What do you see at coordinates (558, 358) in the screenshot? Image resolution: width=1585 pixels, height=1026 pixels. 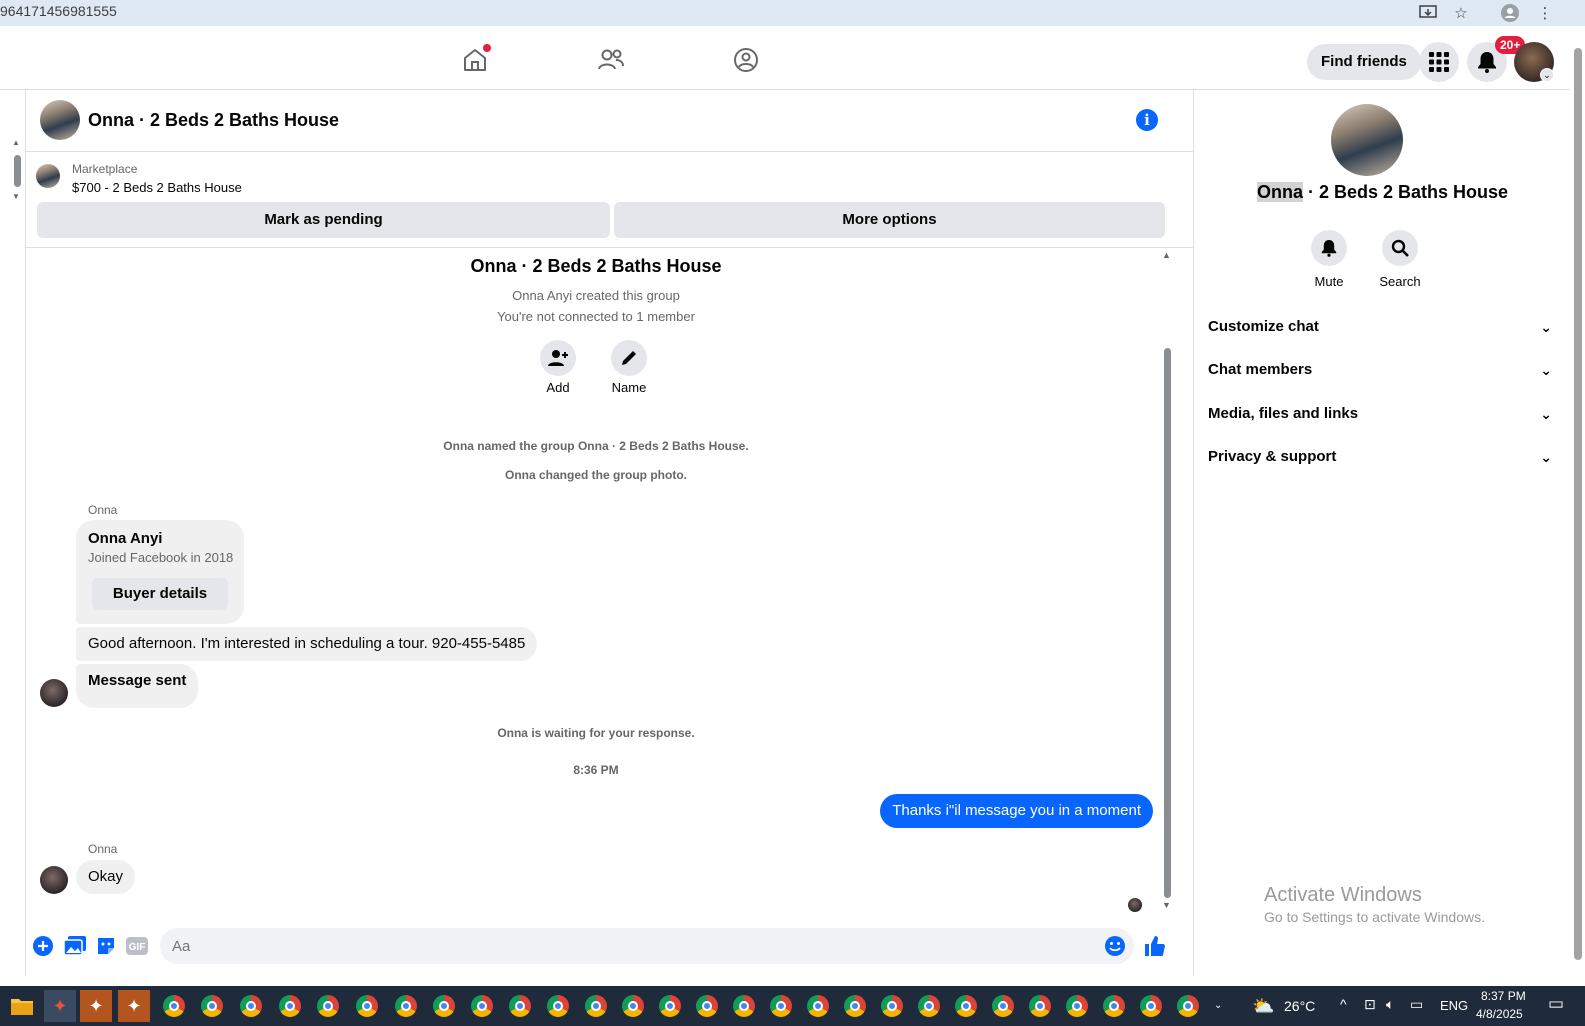 I see `add-member-button` at bounding box center [558, 358].